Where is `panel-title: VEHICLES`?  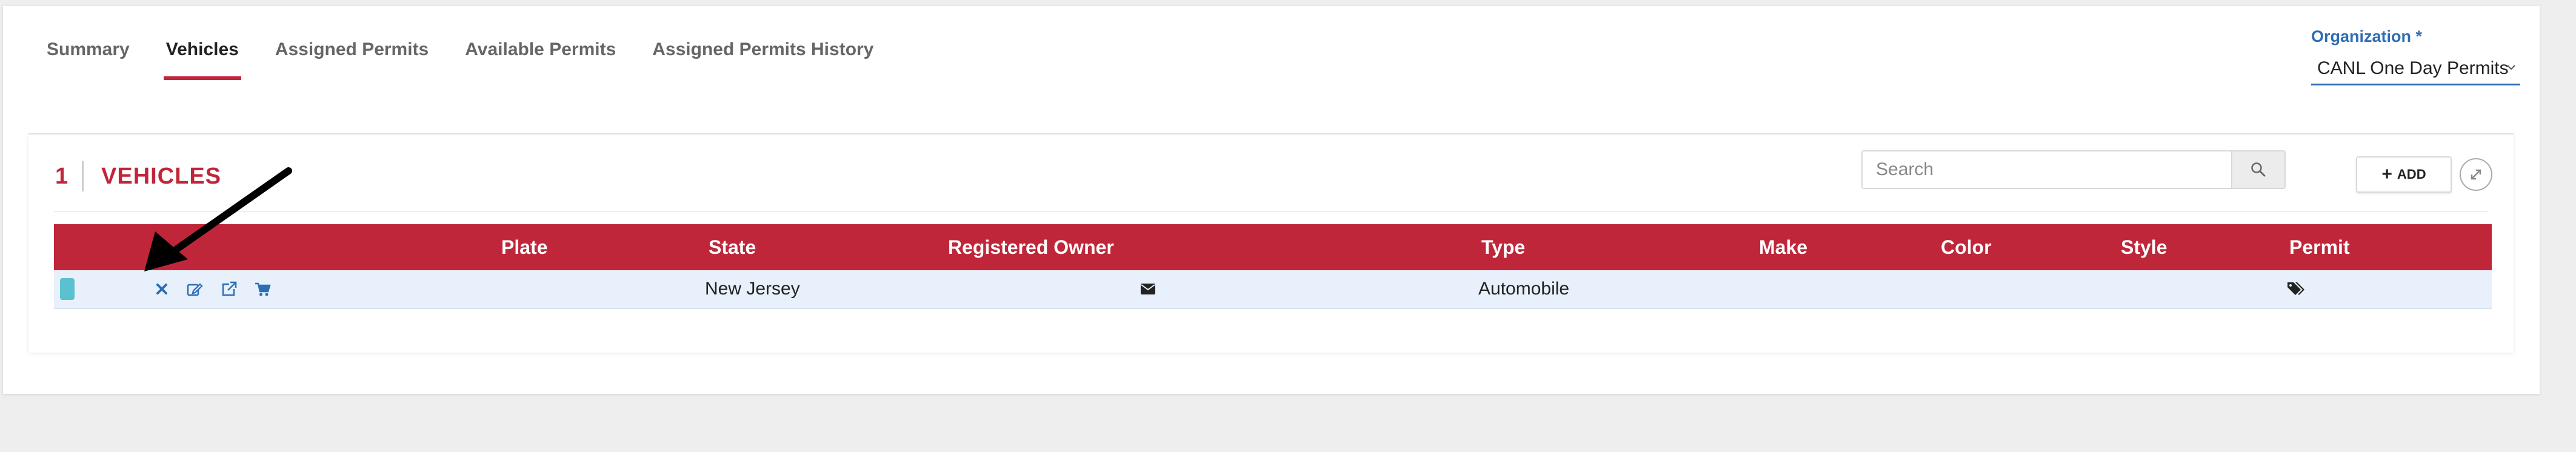 panel-title: VEHICLES is located at coordinates (162, 176).